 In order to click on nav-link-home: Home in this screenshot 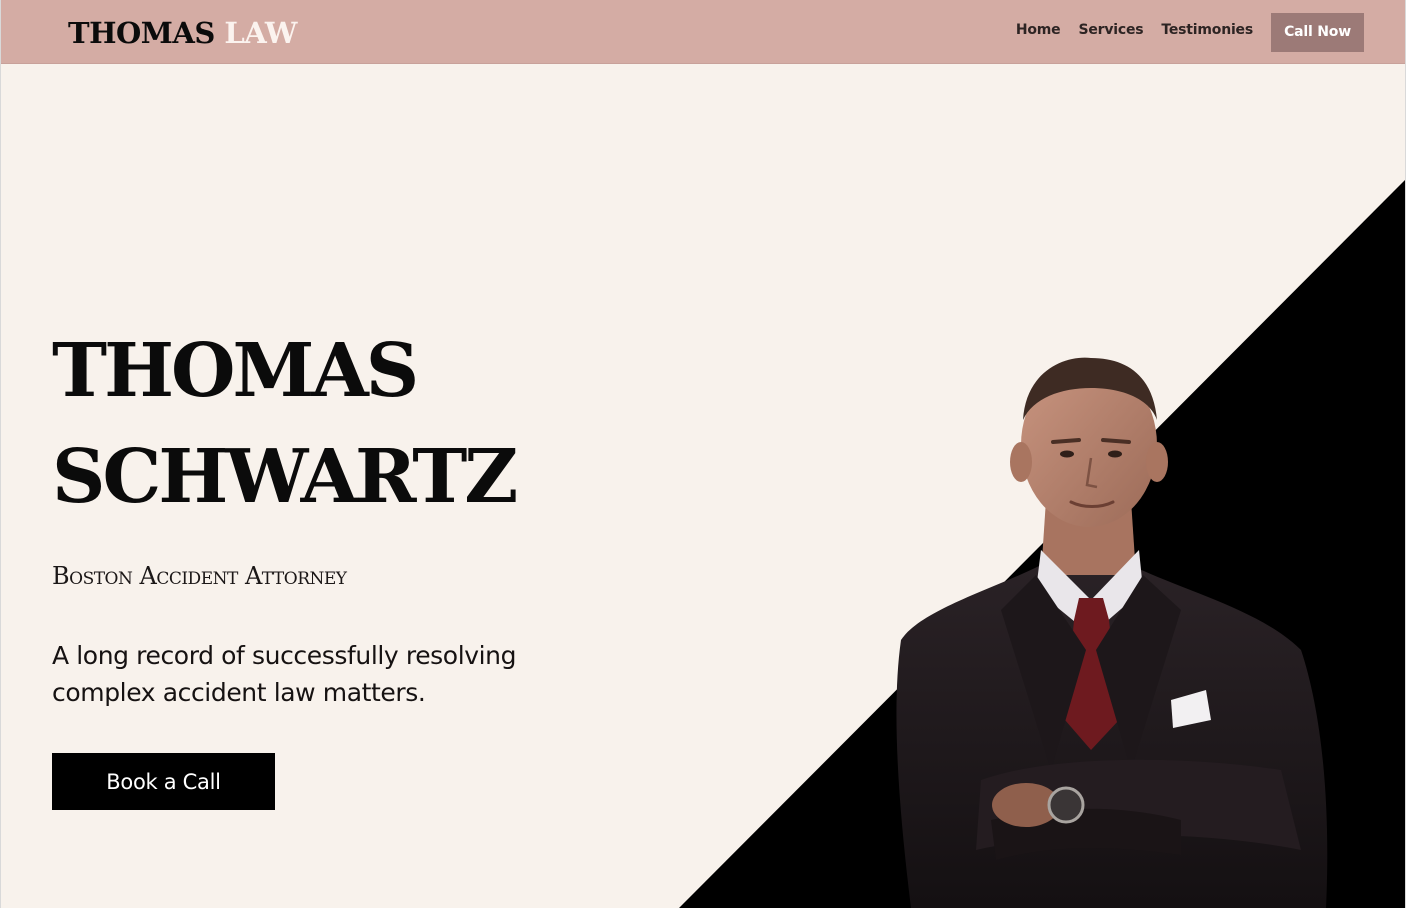, I will do `click(1038, 30)`.